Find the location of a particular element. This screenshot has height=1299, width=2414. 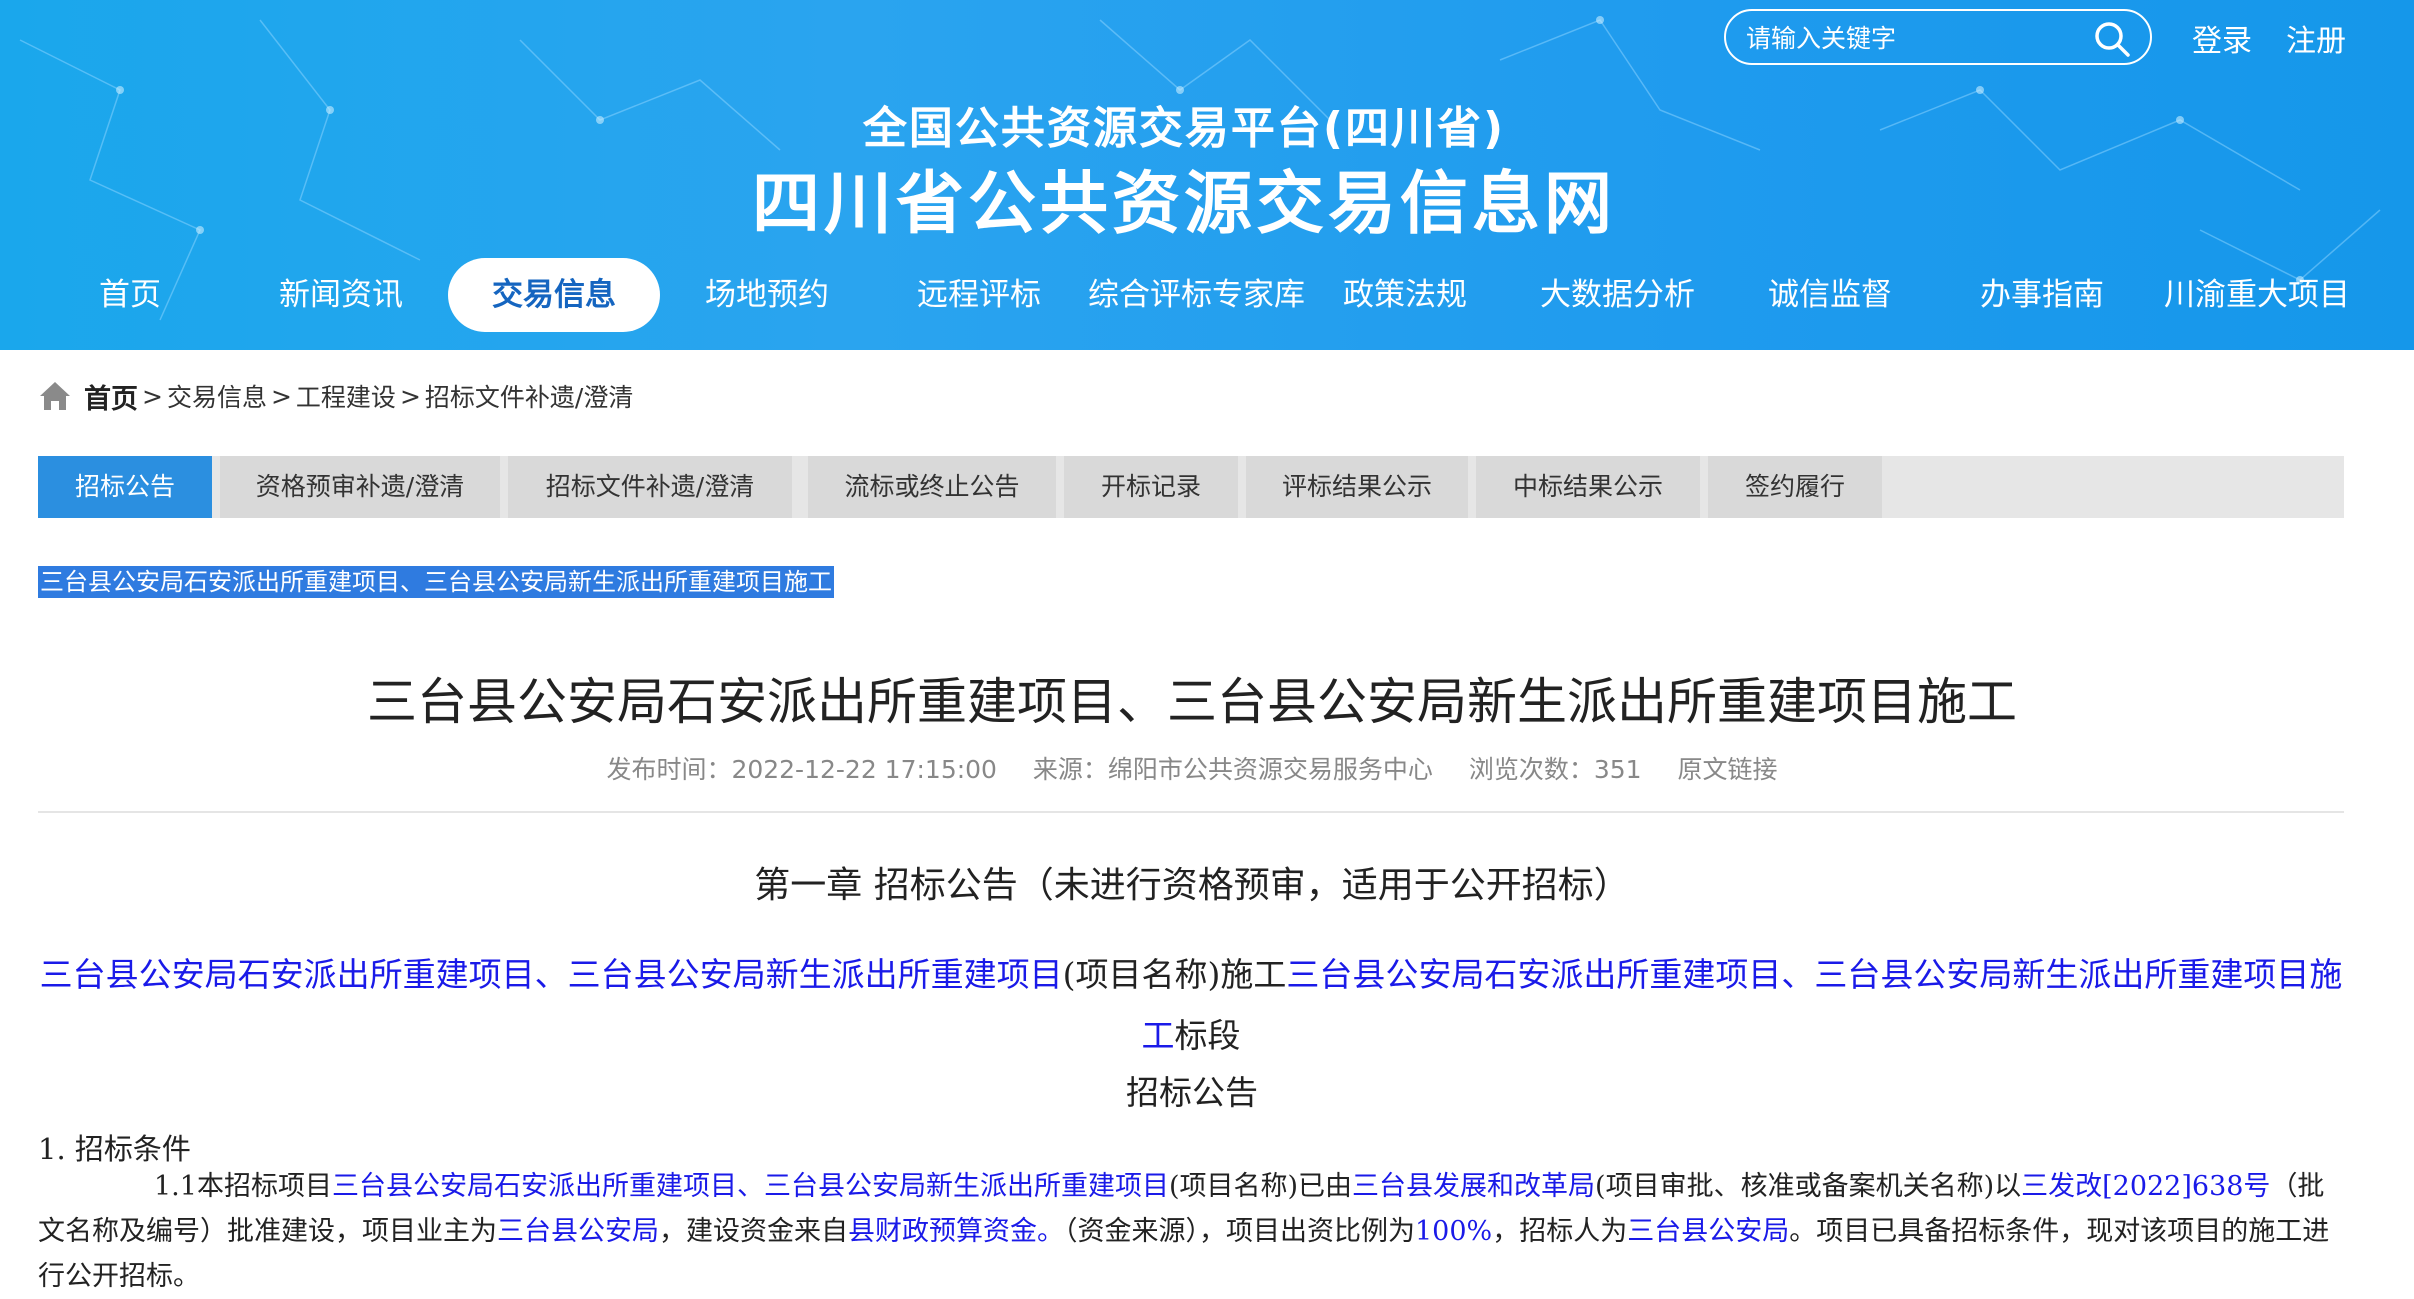

para-approval-number: 三发改[2022]638号 is located at coordinates (2146, 1186).